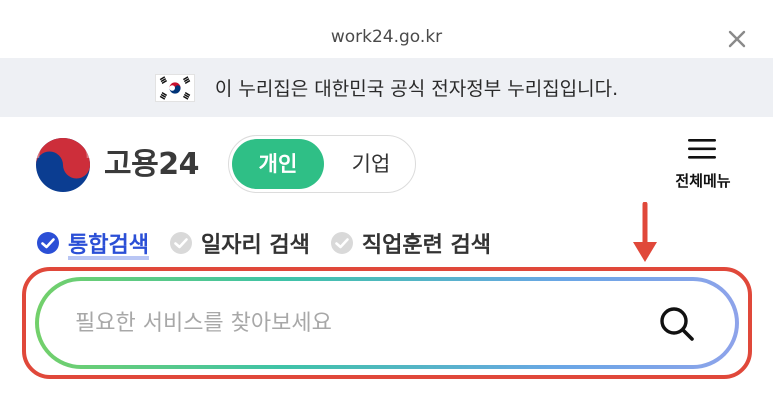 This screenshot has height=407, width=773. What do you see at coordinates (151, 165) in the screenshot?
I see `brand-name: 고용24` at bounding box center [151, 165].